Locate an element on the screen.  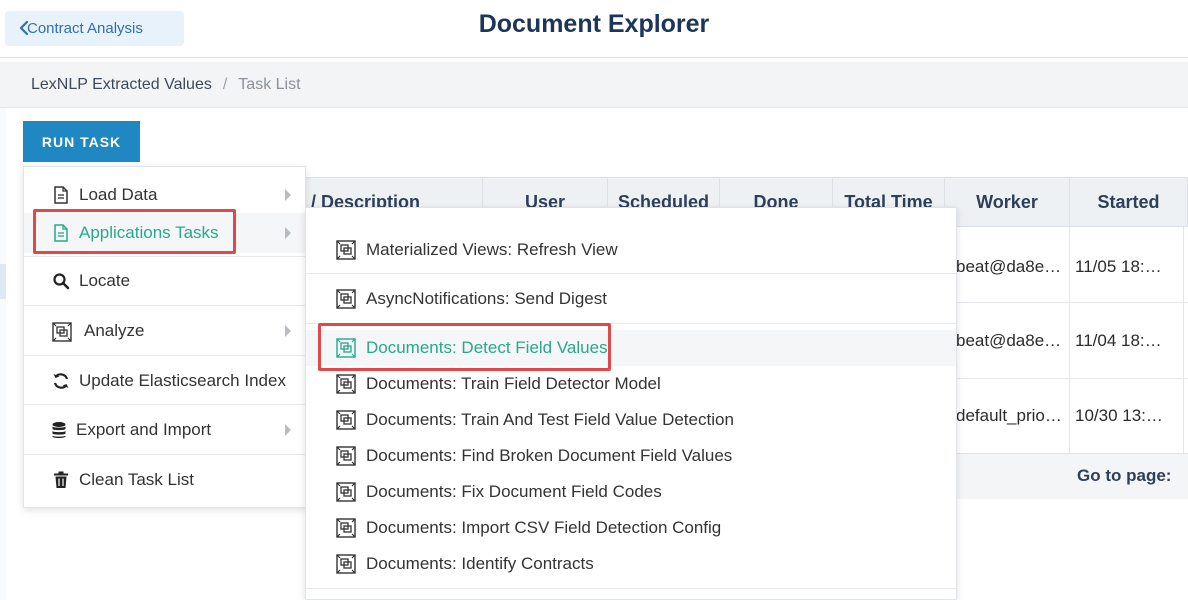
submenu-item-label: Documents: Identify Contracts is located at coordinates (480, 563).